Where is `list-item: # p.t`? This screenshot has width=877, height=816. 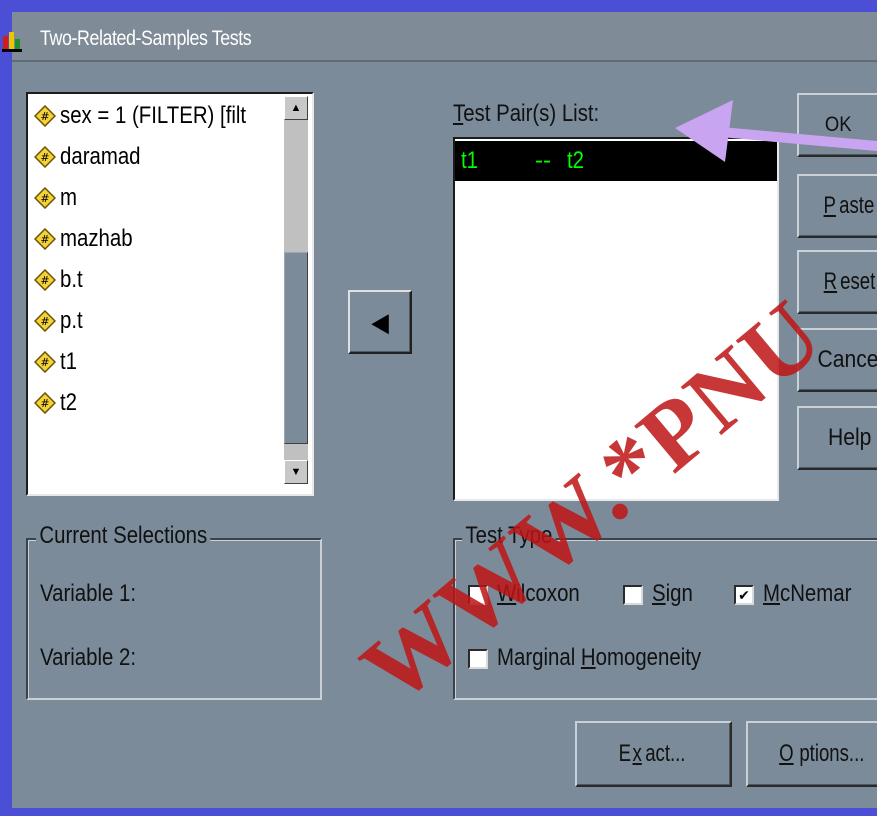 list-item: # p.t is located at coordinates (60, 321).